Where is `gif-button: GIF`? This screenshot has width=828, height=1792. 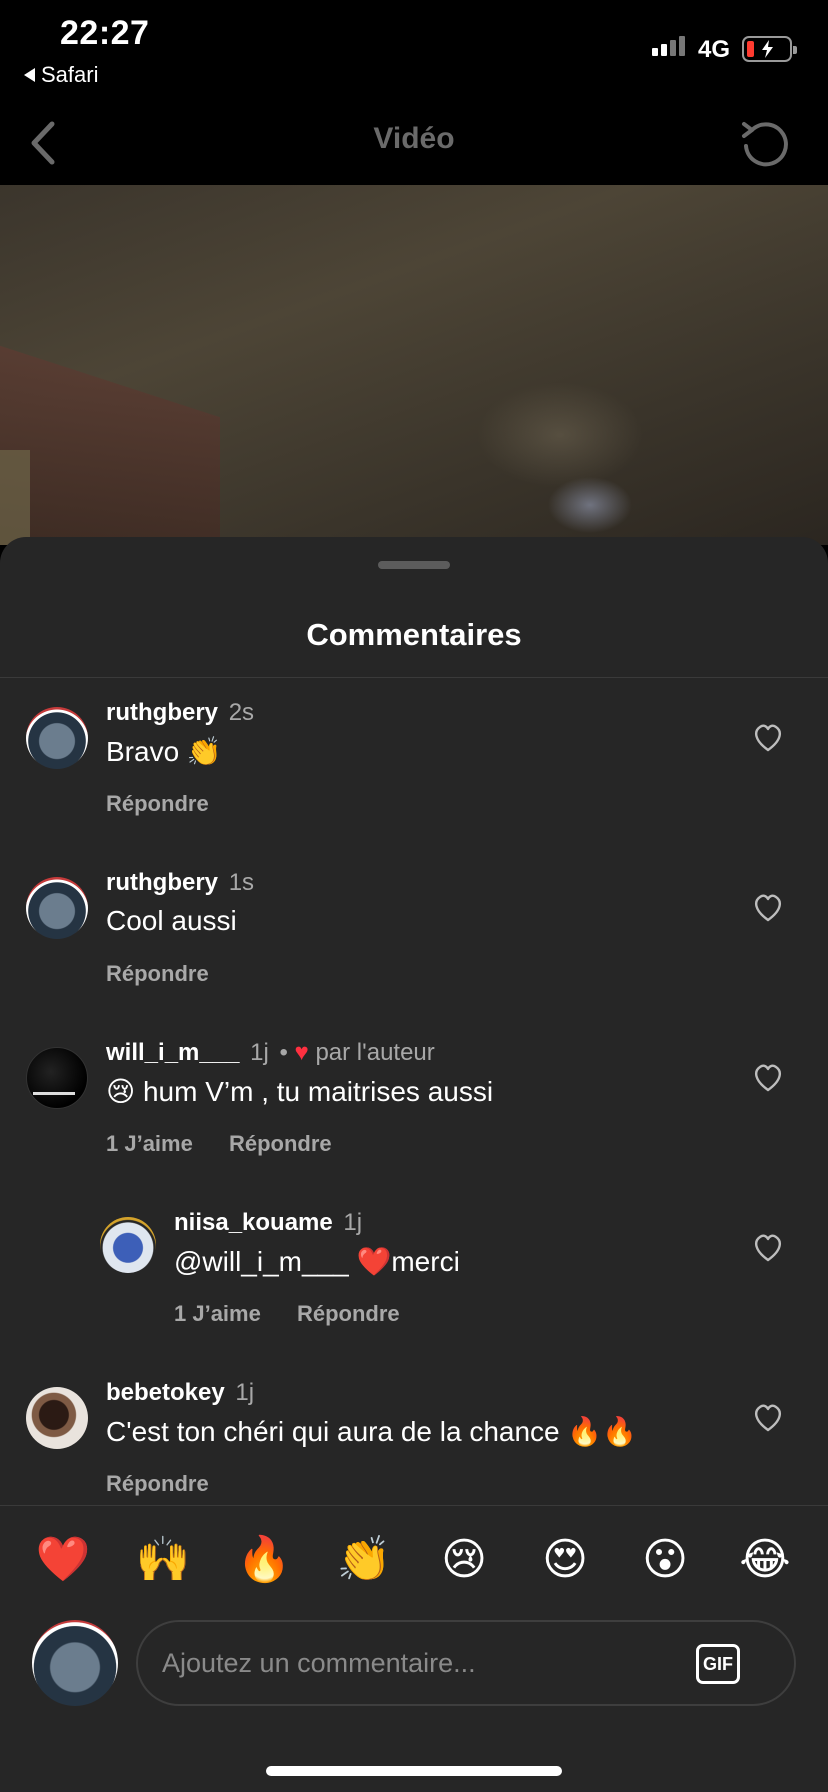 gif-button: GIF is located at coordinates (718, 1664).